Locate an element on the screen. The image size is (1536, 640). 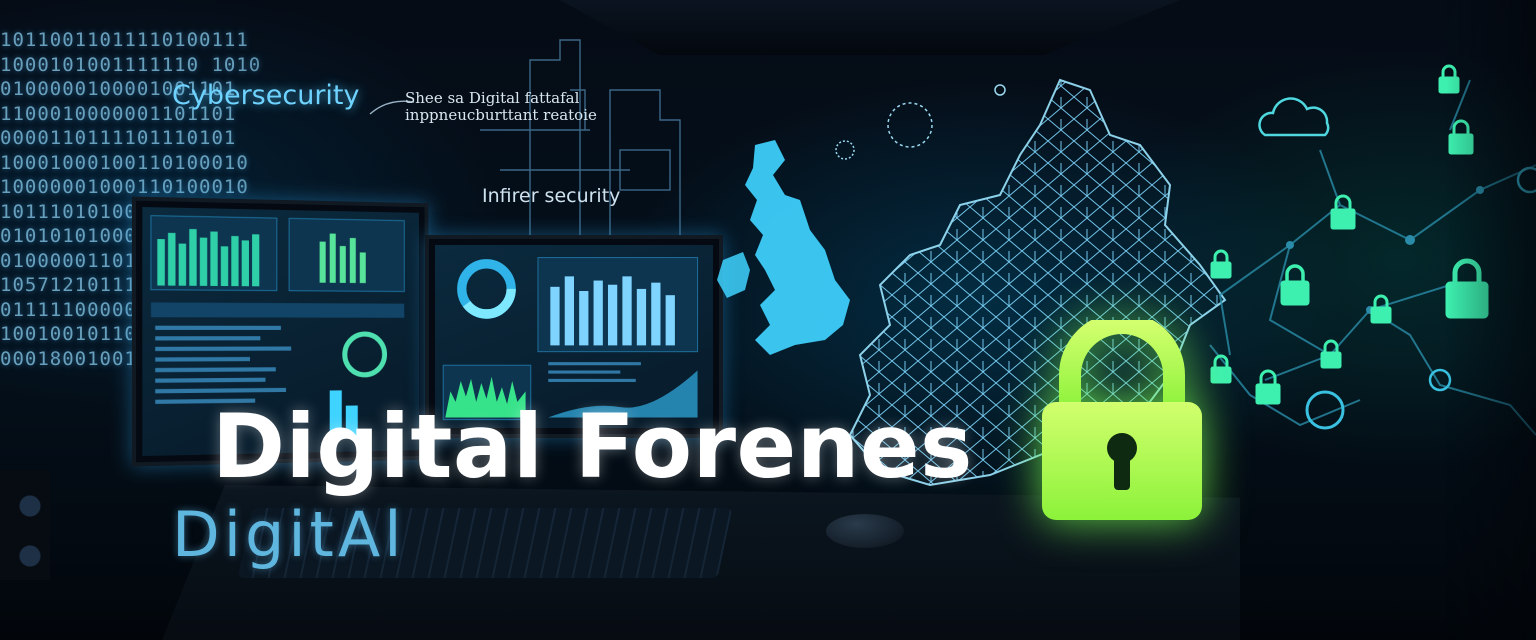
edge-vignette is located at coordinates (1491, 320).